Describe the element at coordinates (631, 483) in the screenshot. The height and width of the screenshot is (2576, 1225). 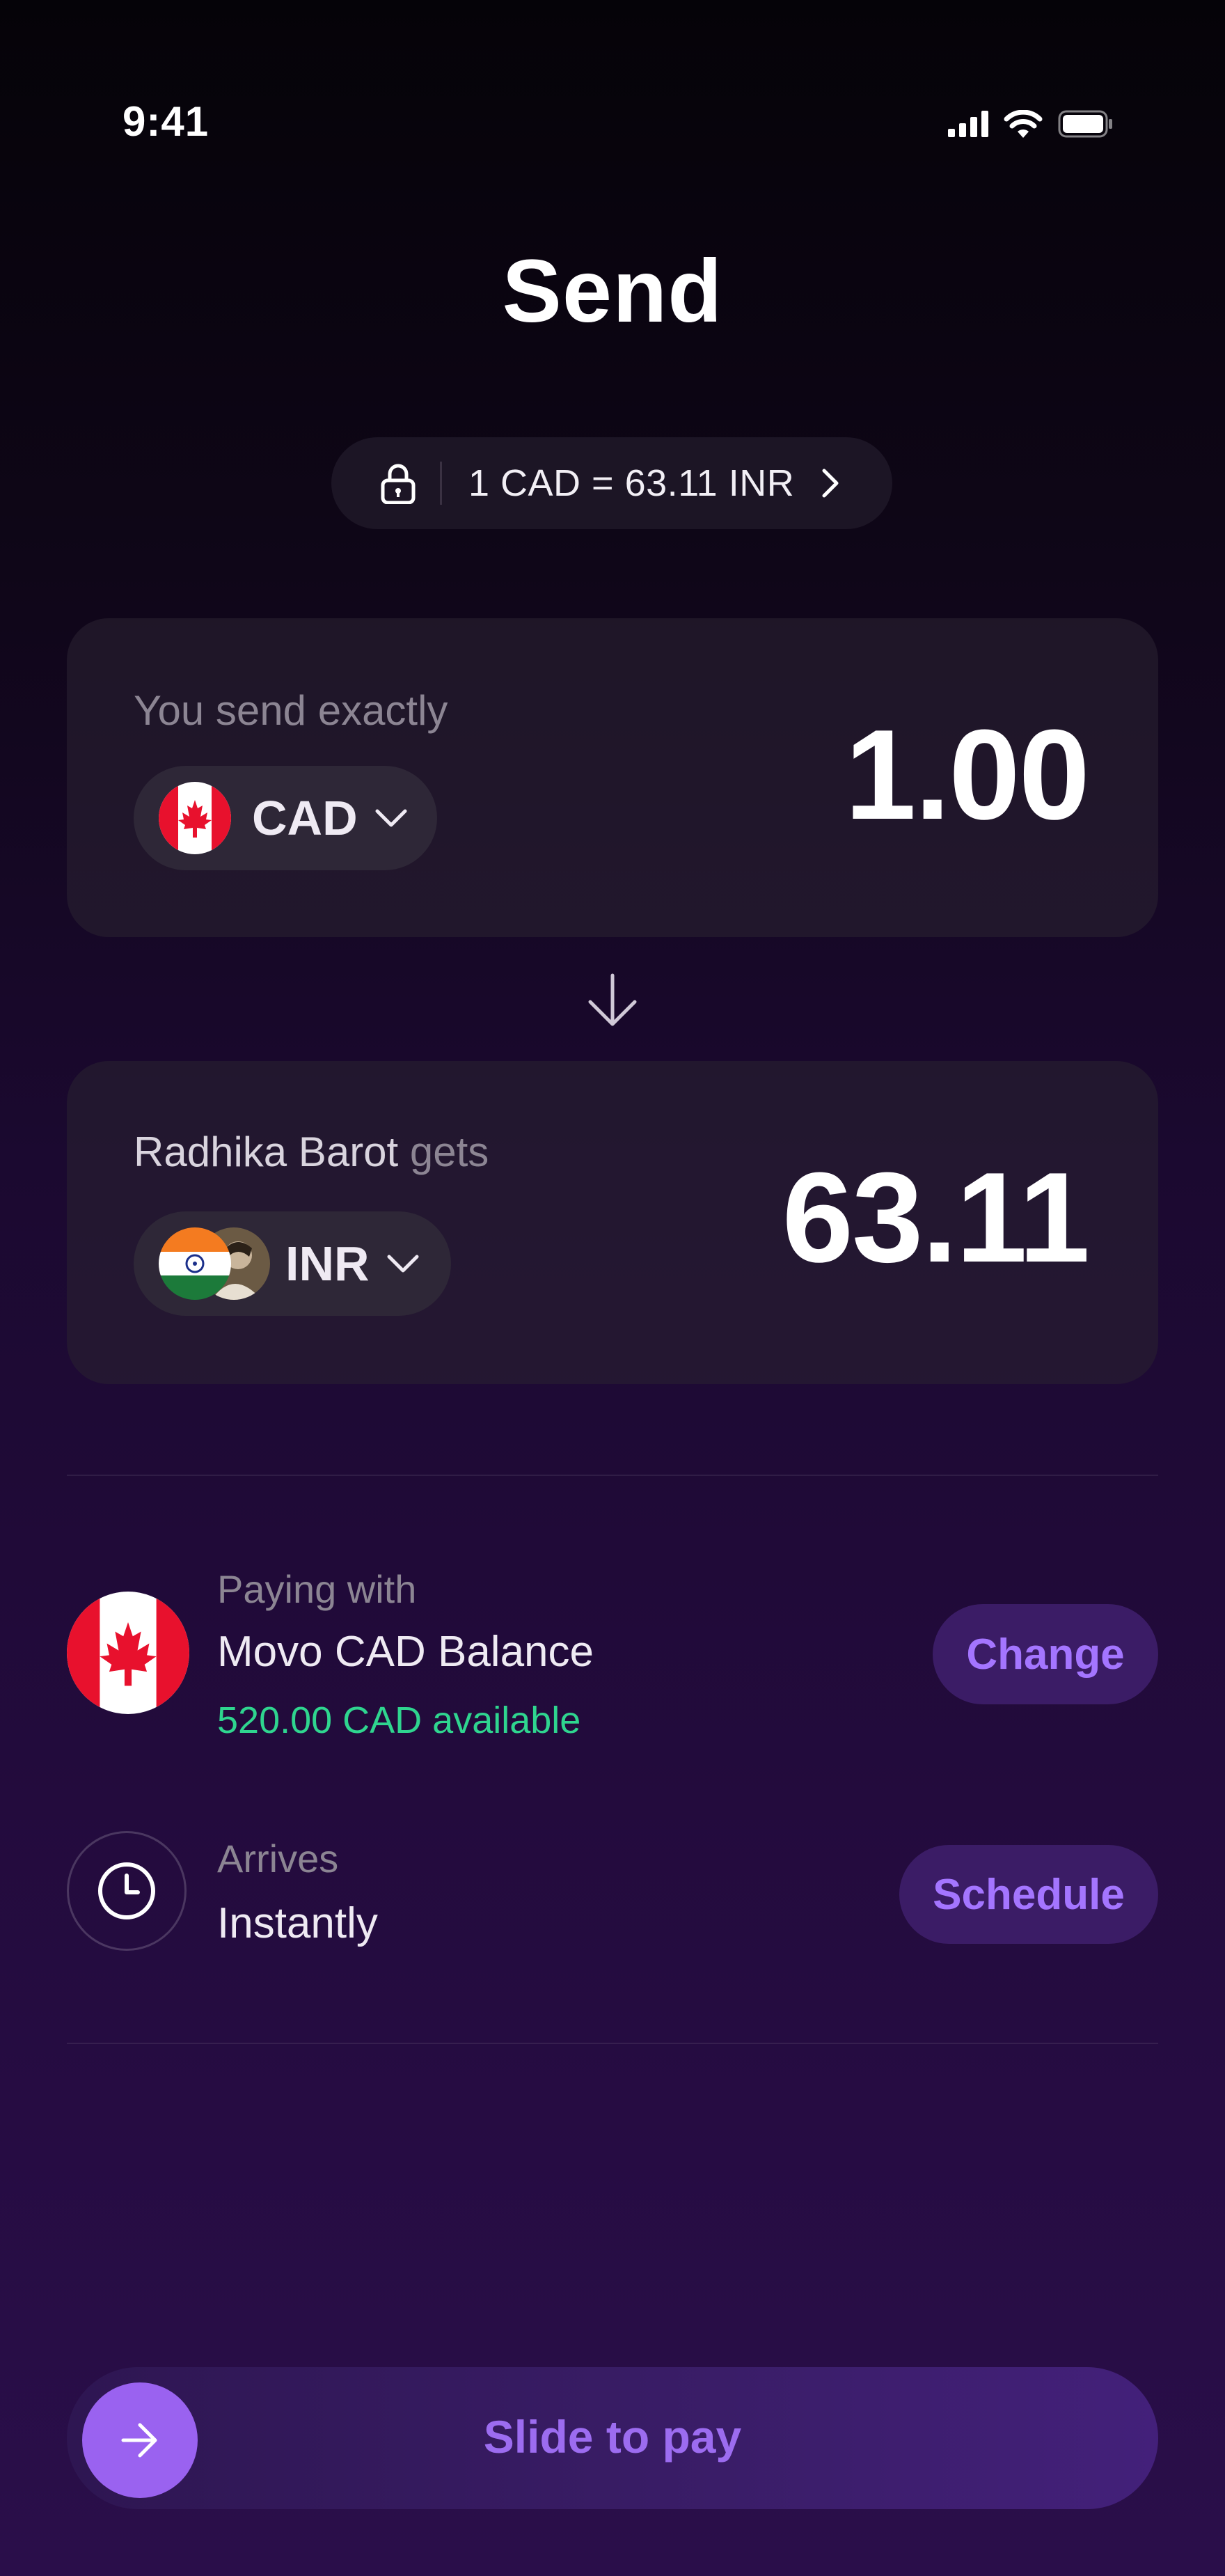
I see `exchange-rate-text: 1 CAD = 63.11 INR` at that location.